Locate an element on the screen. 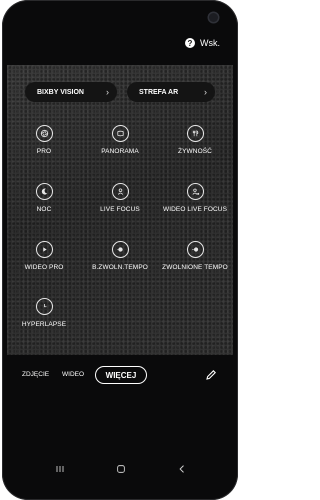 This screenshot has width=320, height=500. mode-food: ŻYWNOŚĆ is located at coordinates (195, 140).